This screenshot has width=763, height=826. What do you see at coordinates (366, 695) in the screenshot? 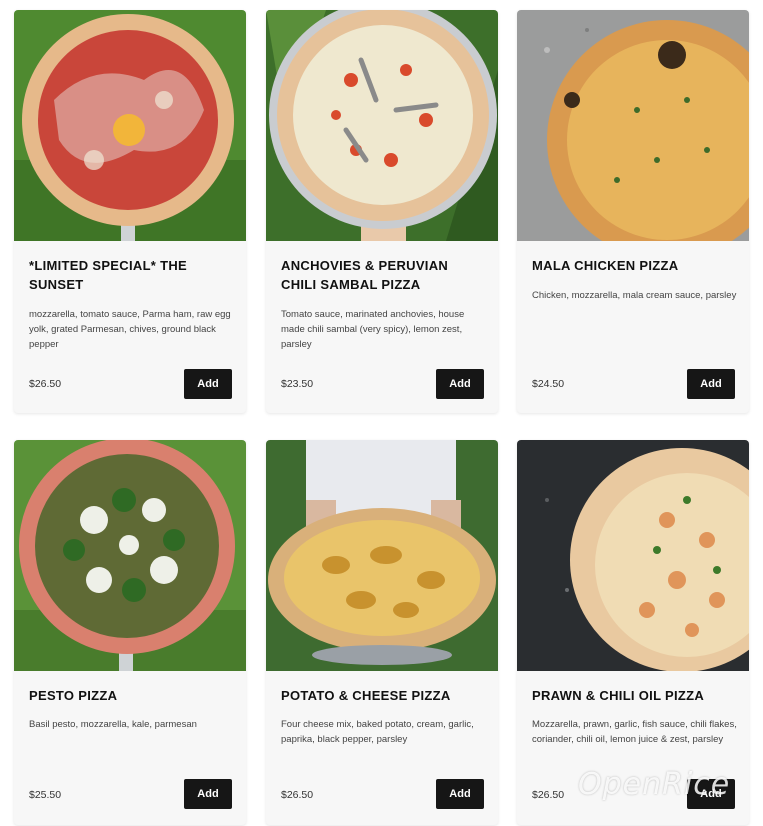
I see `item-title: POTATO & CHEESE PIZZA` at bounding box center [366, 695].